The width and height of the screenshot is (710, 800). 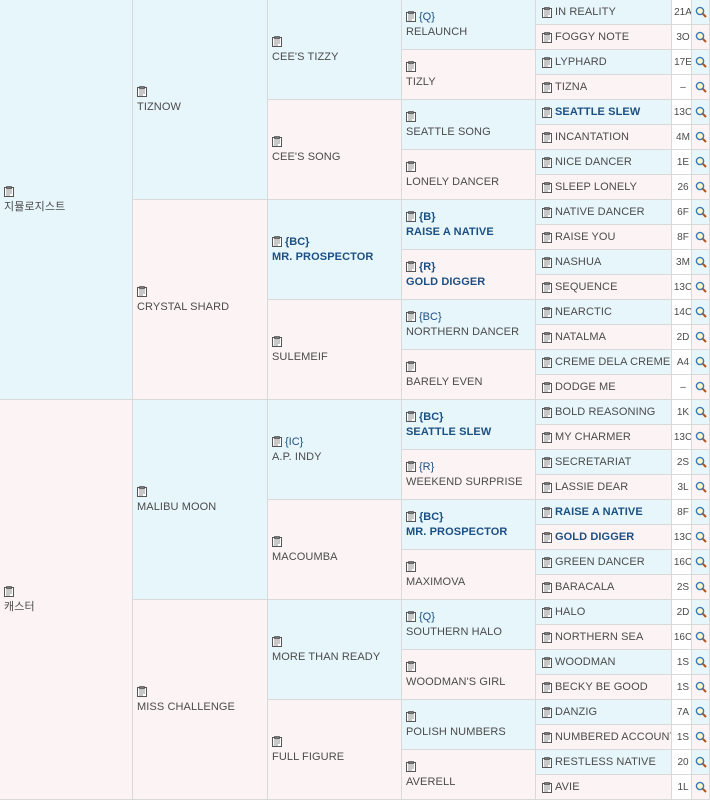 I want to click on ancestor-name-link: SULEMEIF, so click(x=336, y=357).